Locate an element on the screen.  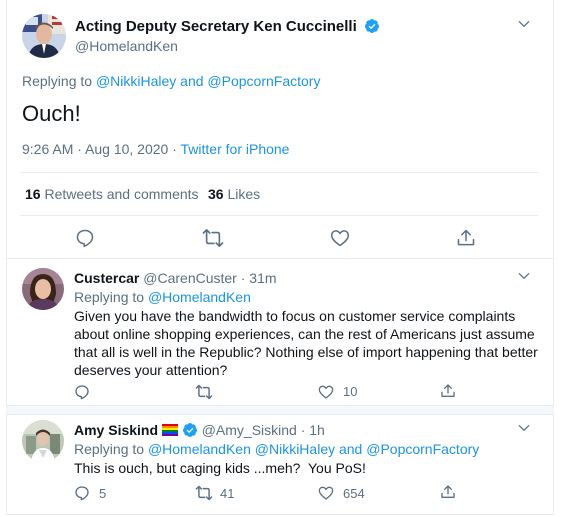
author-display-name: Acting Deputy Secretary Ken Cuccinelli is located at coordinates (227, 26).